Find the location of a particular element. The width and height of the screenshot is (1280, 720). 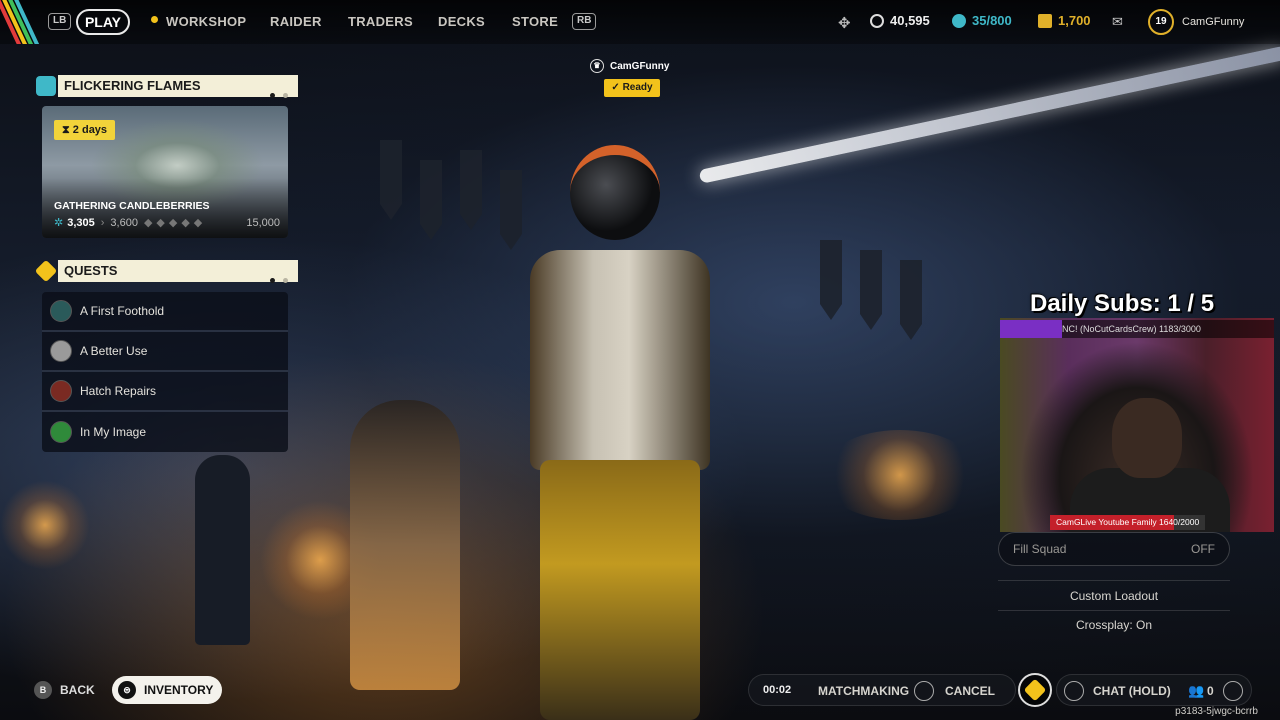

event-timer-badge: ⧗ 2 days is located at coordinates (85, 130).